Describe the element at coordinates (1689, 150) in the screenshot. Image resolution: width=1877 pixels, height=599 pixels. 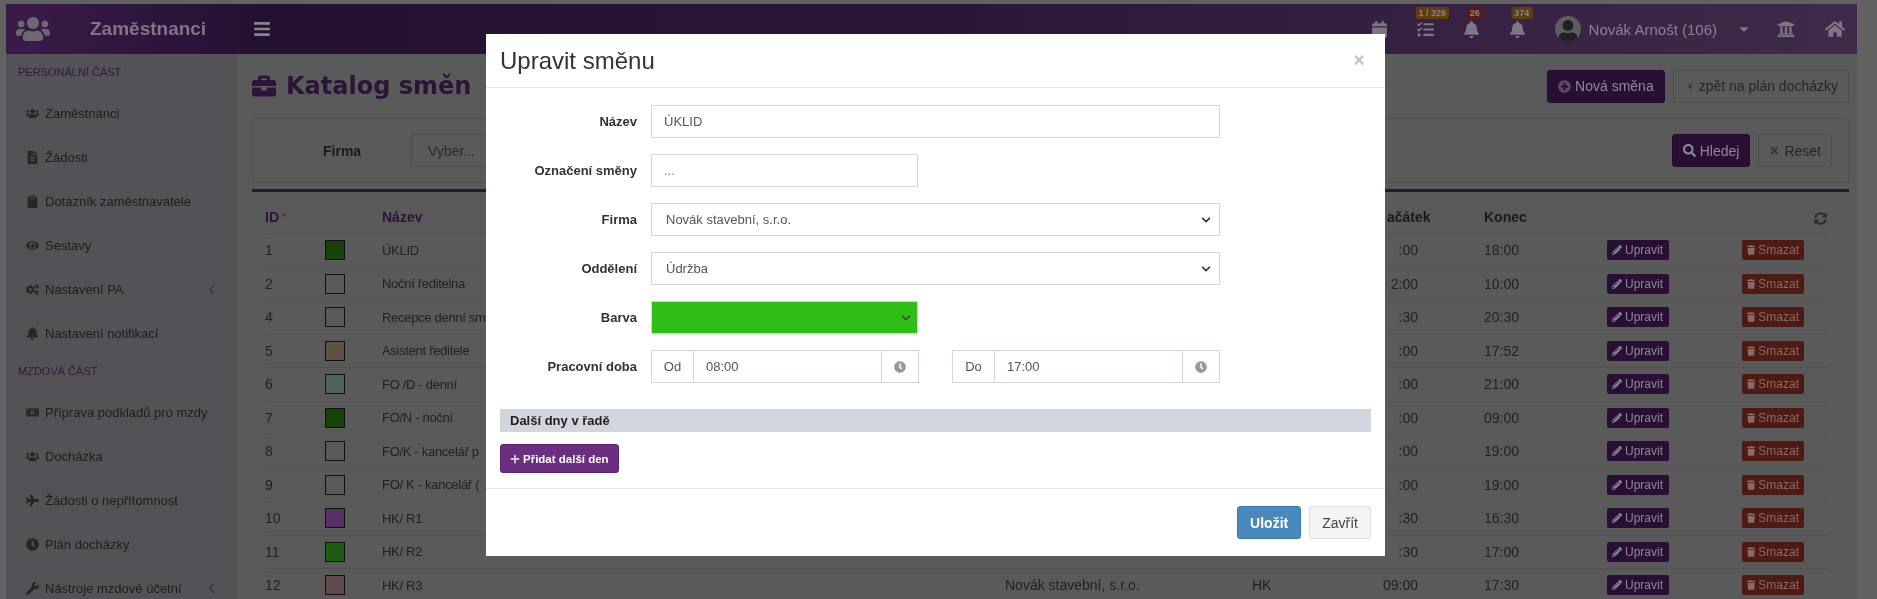
I see `search-icon` at that location.